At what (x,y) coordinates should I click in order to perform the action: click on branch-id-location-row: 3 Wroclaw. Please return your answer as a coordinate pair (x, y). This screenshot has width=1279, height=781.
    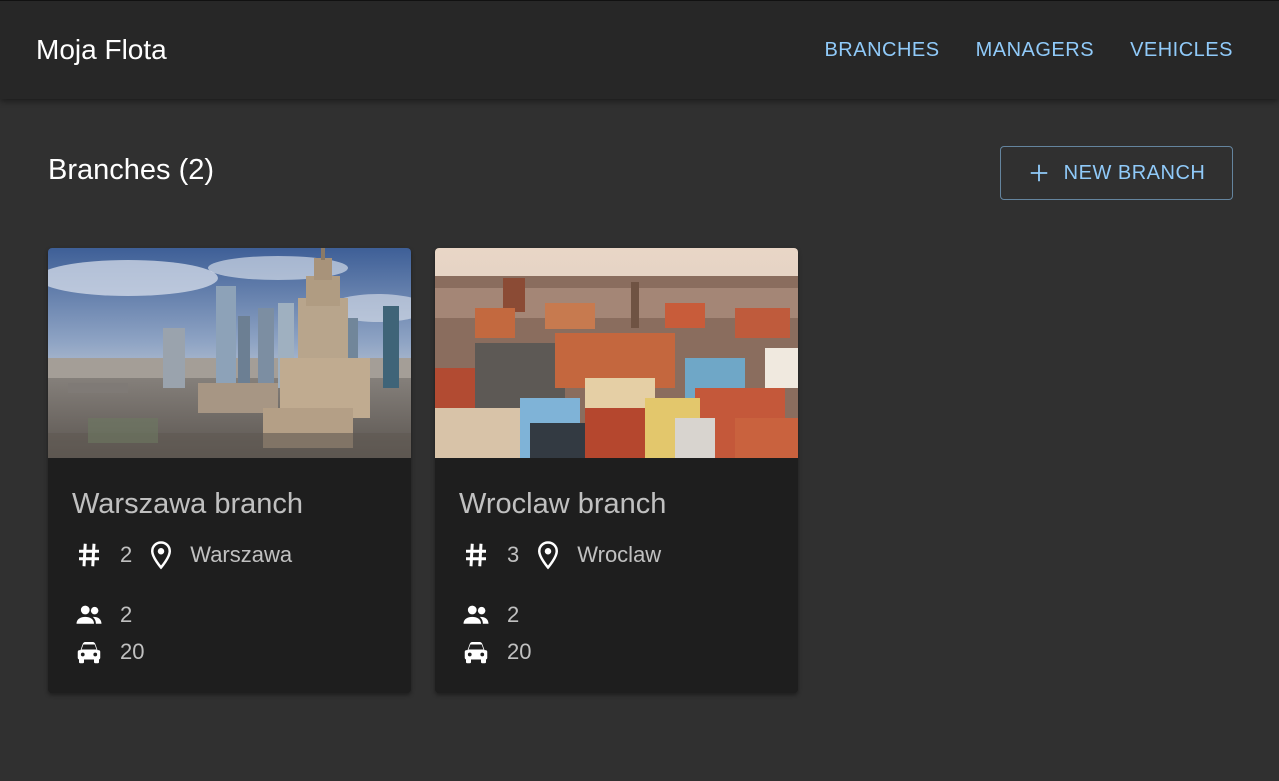
    Looking at the image, I should click on (561, 555).